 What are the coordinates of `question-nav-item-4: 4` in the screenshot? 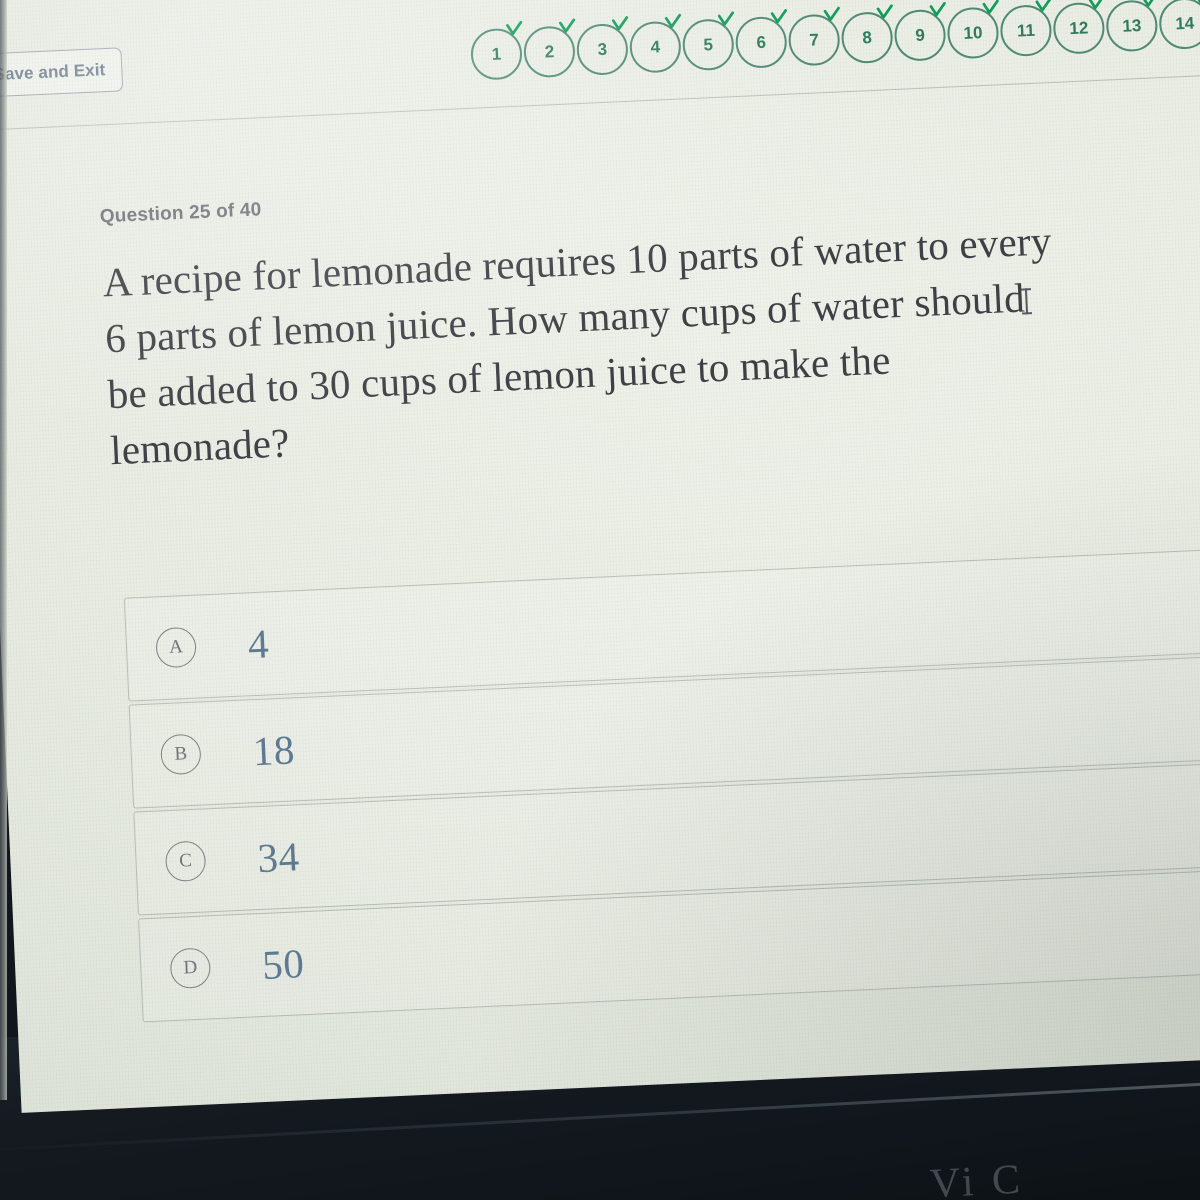 It's located at (655, 43).